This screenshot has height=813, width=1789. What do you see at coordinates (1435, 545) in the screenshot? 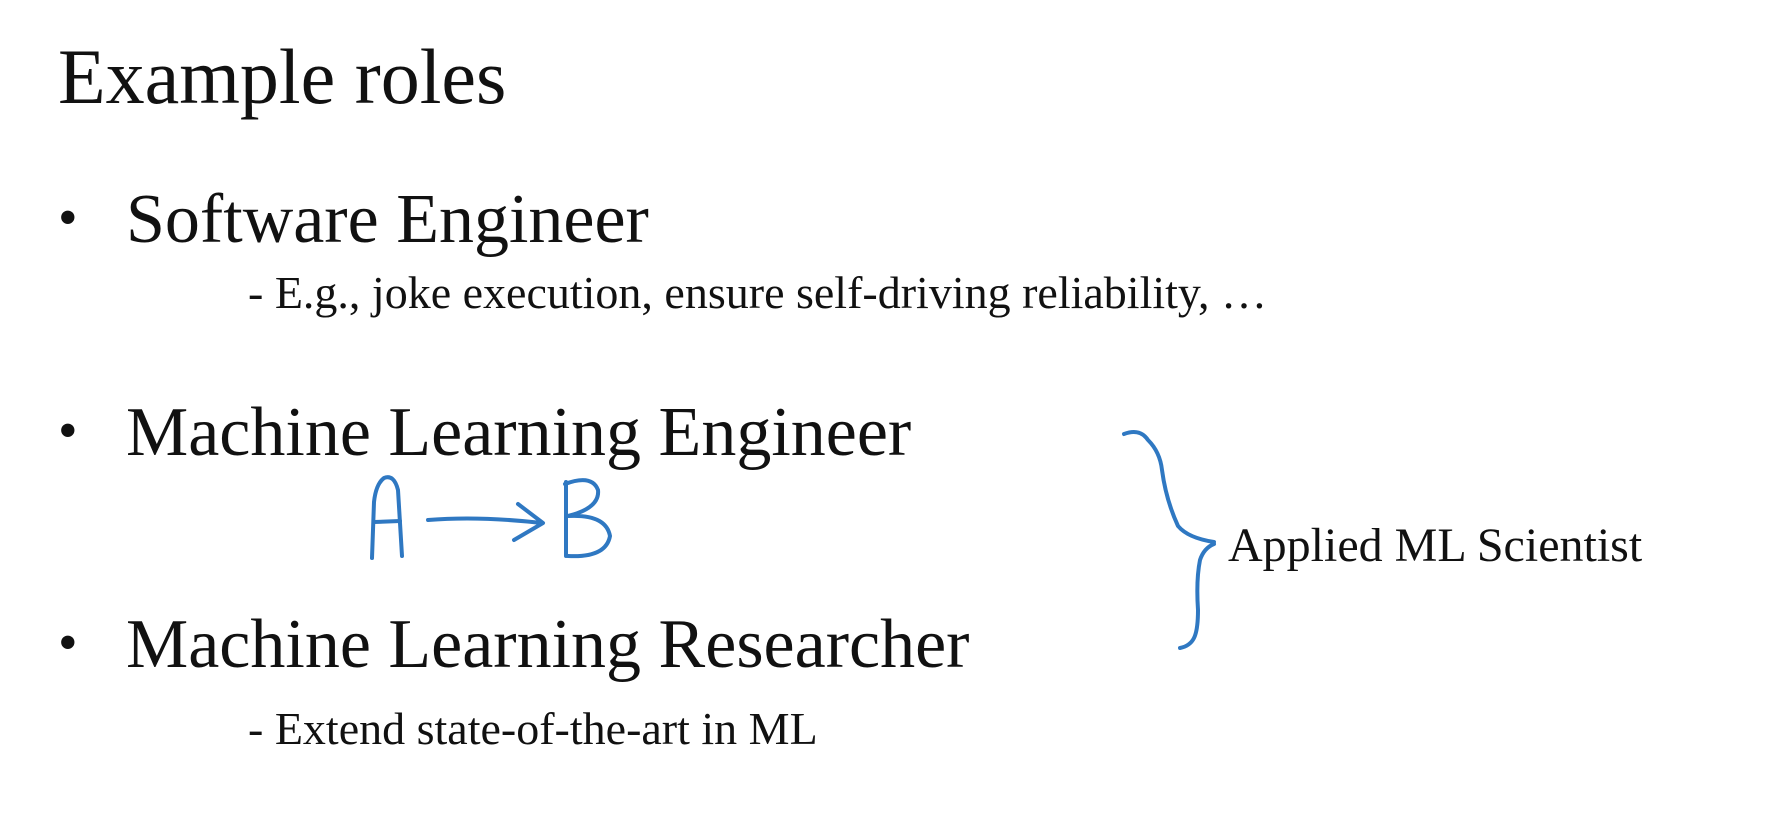
I see `brace-label: Applied ML Scientist` at bounding box center [1435, 545].